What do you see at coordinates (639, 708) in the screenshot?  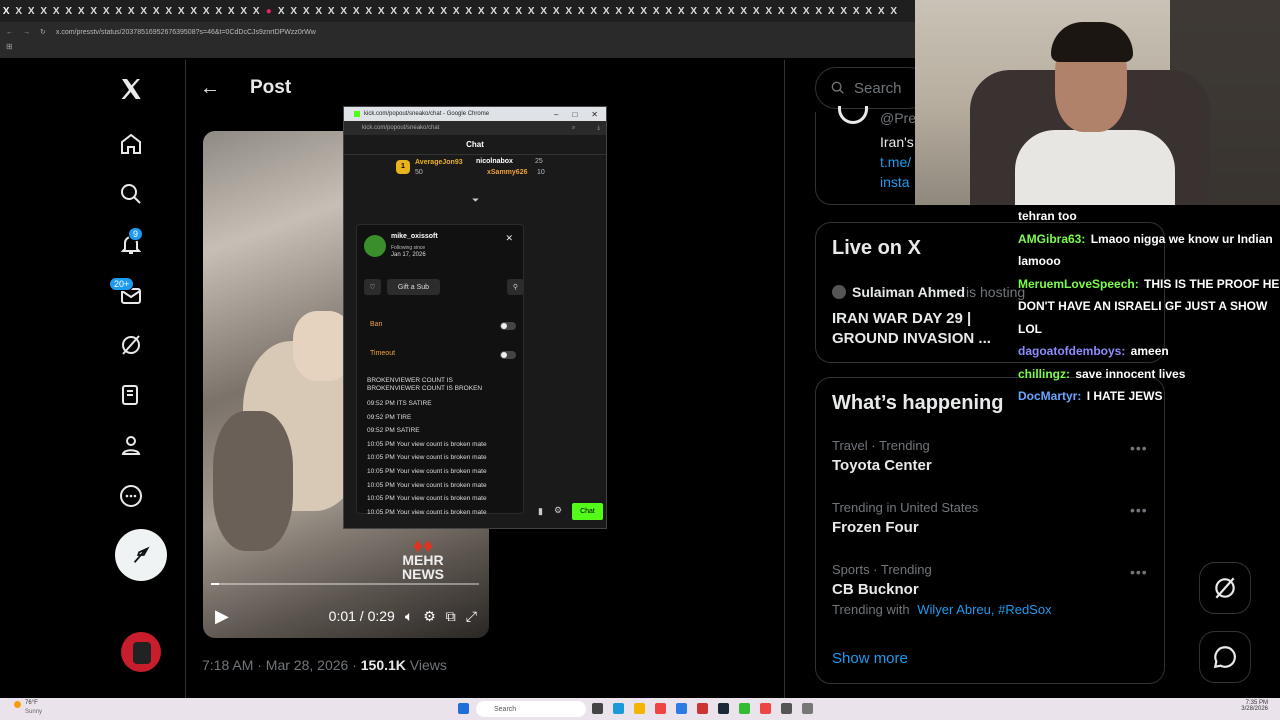 I see `explorer-icon` at bounding box center [639, 708].